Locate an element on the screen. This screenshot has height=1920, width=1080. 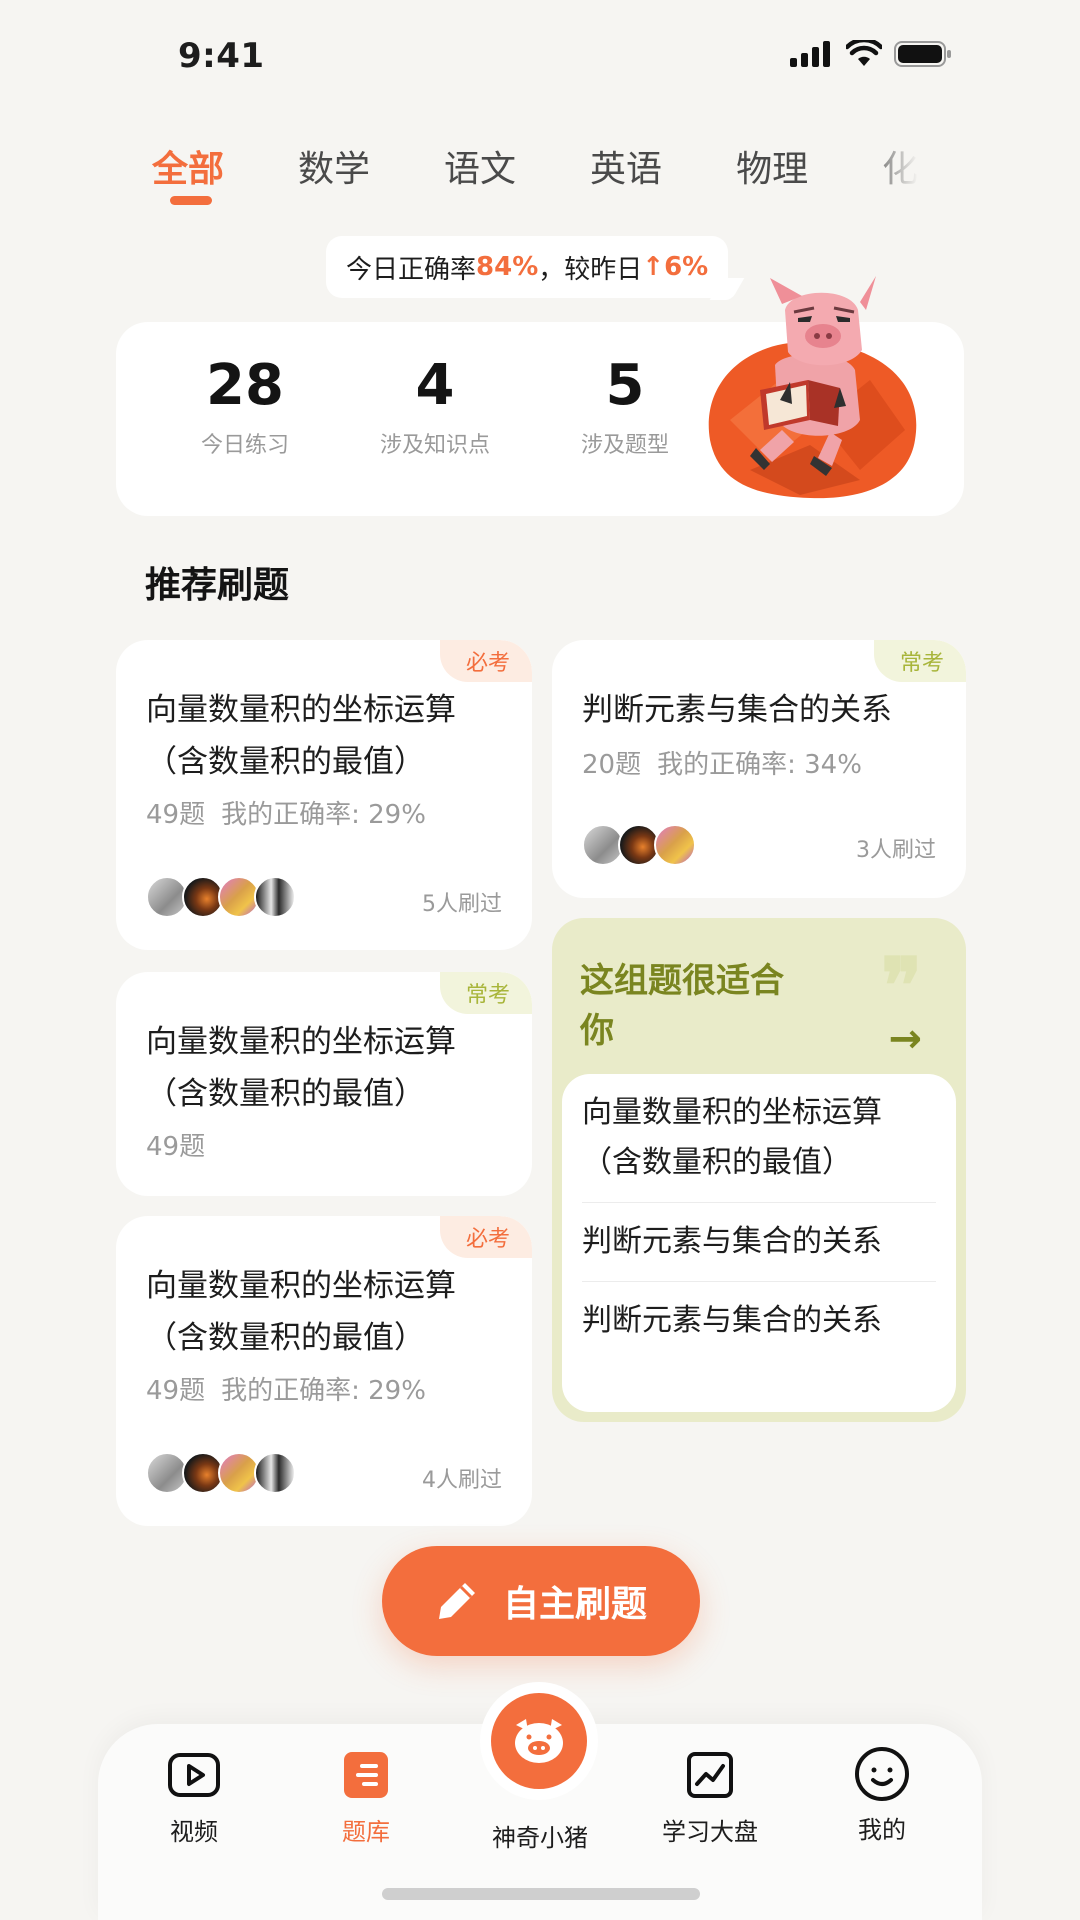
question-set-card: 常考 判断元素与集合的关系 20题 我的正确率: 34% 3人刷过 is located at coordinates (759, 769).